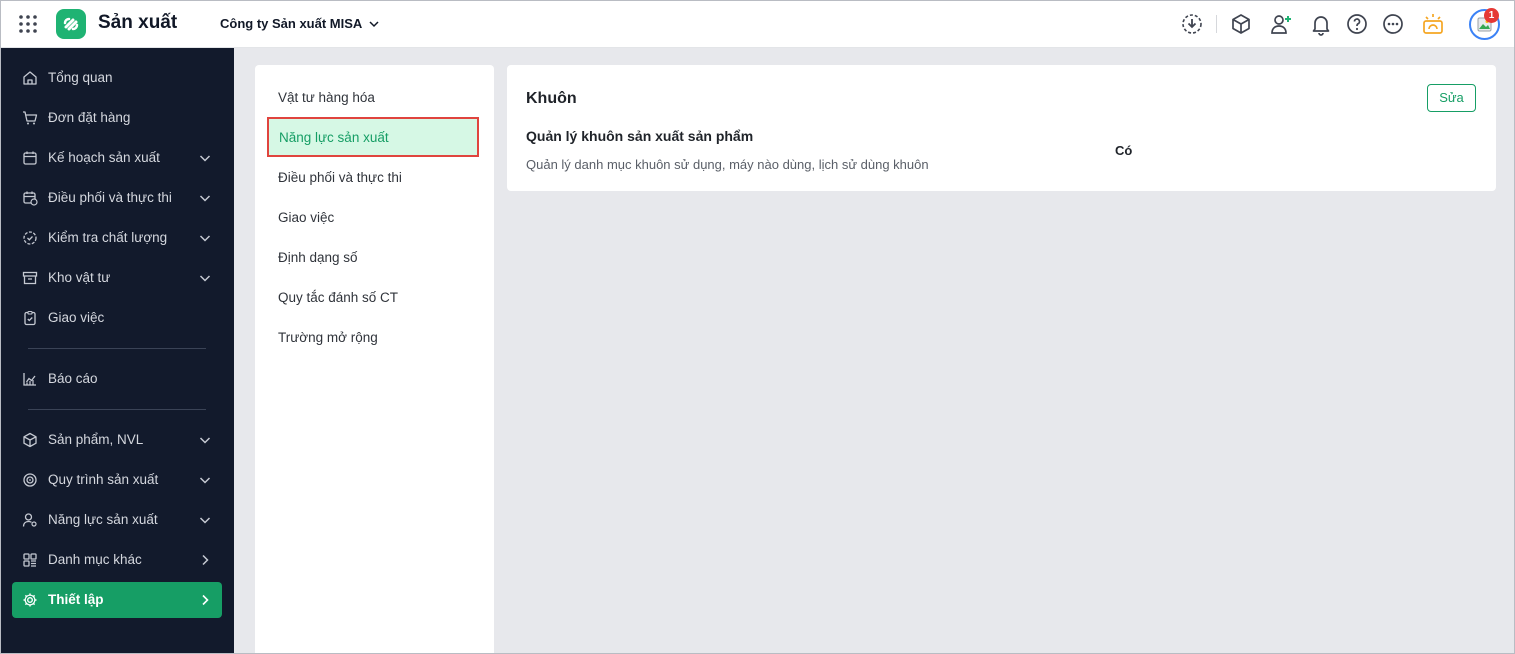  I want to click on home-icon, so click(30, 78).